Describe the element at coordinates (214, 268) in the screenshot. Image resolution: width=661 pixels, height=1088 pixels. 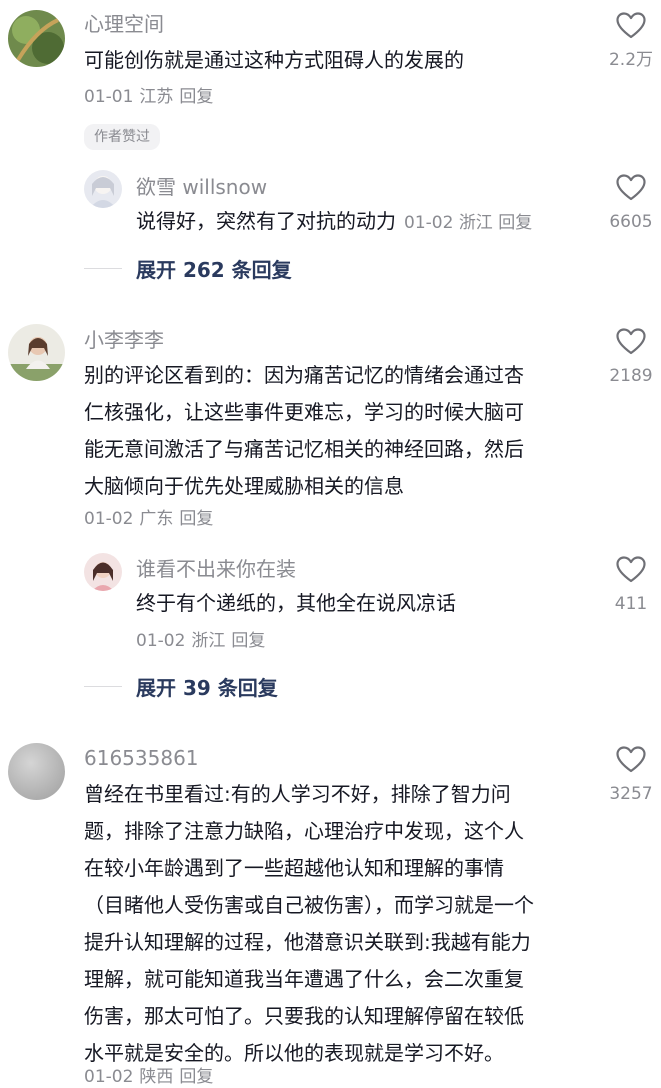
I see `expand-label: 展开 262 条回复` at that location.